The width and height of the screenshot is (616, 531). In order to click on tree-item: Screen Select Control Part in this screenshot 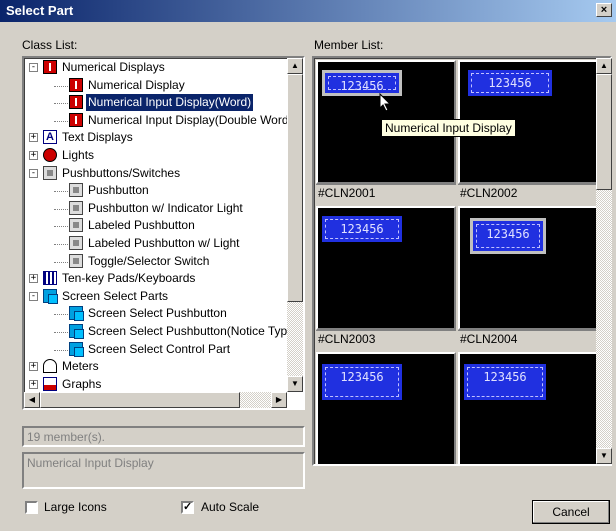, I will do `click(154, 349)`.